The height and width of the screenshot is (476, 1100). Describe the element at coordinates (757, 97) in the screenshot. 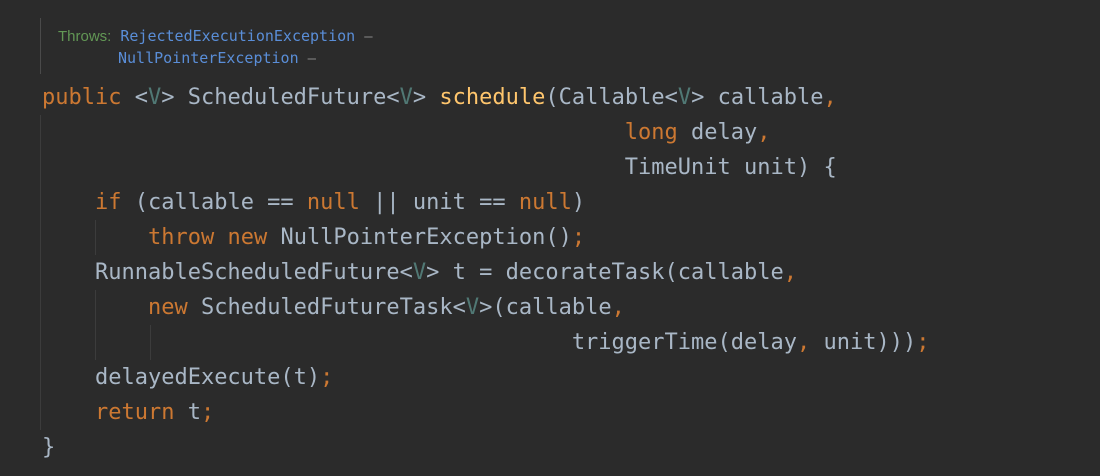

I see `code-text: > callable` at that location.